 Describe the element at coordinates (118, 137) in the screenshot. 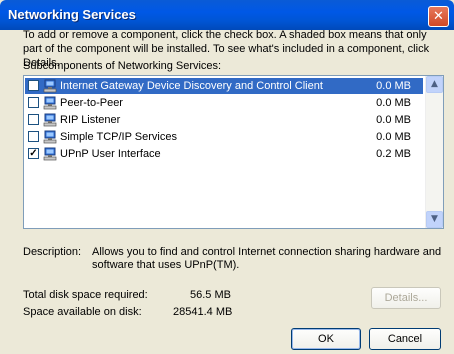

I see `component-name: Simple TCP/IP Services` at that location.